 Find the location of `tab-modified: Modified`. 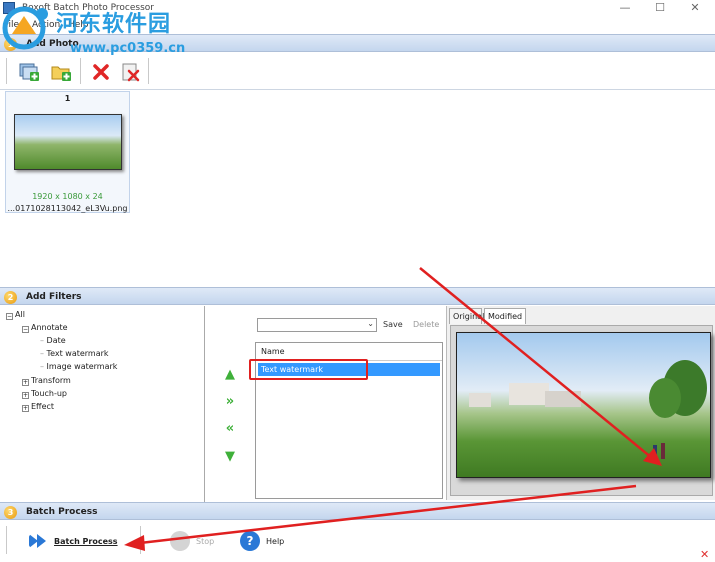

tab-modified: Modified is located at coordinates (505, 316).